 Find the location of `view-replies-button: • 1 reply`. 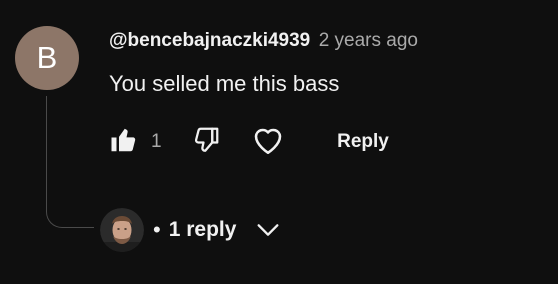

view-replies-button: • 1 reply is located at coordinates (191, 230).